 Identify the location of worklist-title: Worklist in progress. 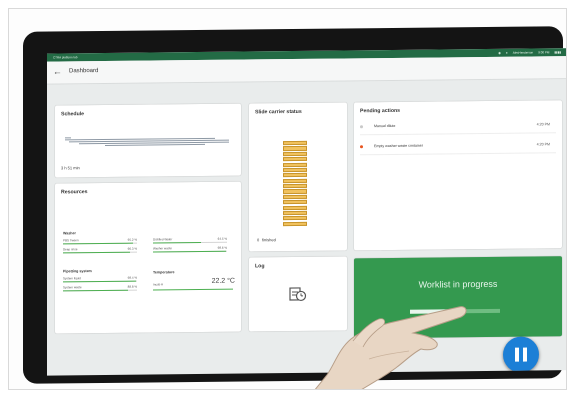
(458, 284).